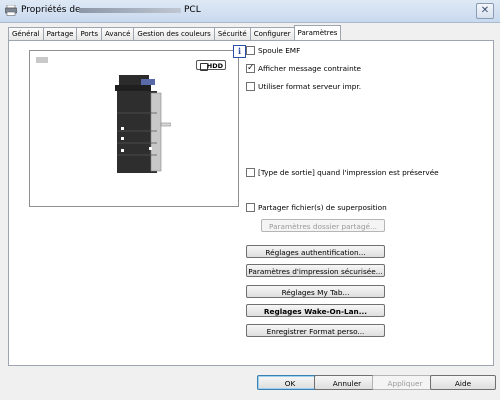 Image resolution: width=500 pixels, height=400 pixels. Describe the element at coordinates (89, 33) in the screenshot. I see `tab-ports: Ports` at that location.